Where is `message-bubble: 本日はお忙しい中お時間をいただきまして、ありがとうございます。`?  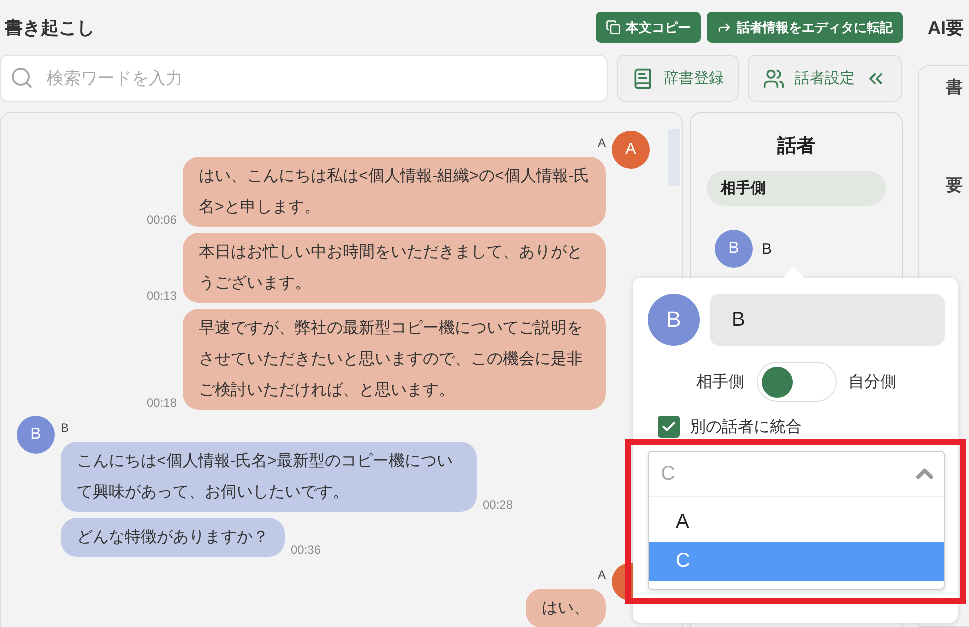 message-bubble: 本日はお忙しい中お時間をいただきまして、ありがとうございます。 is located at coordinates (394, 268).